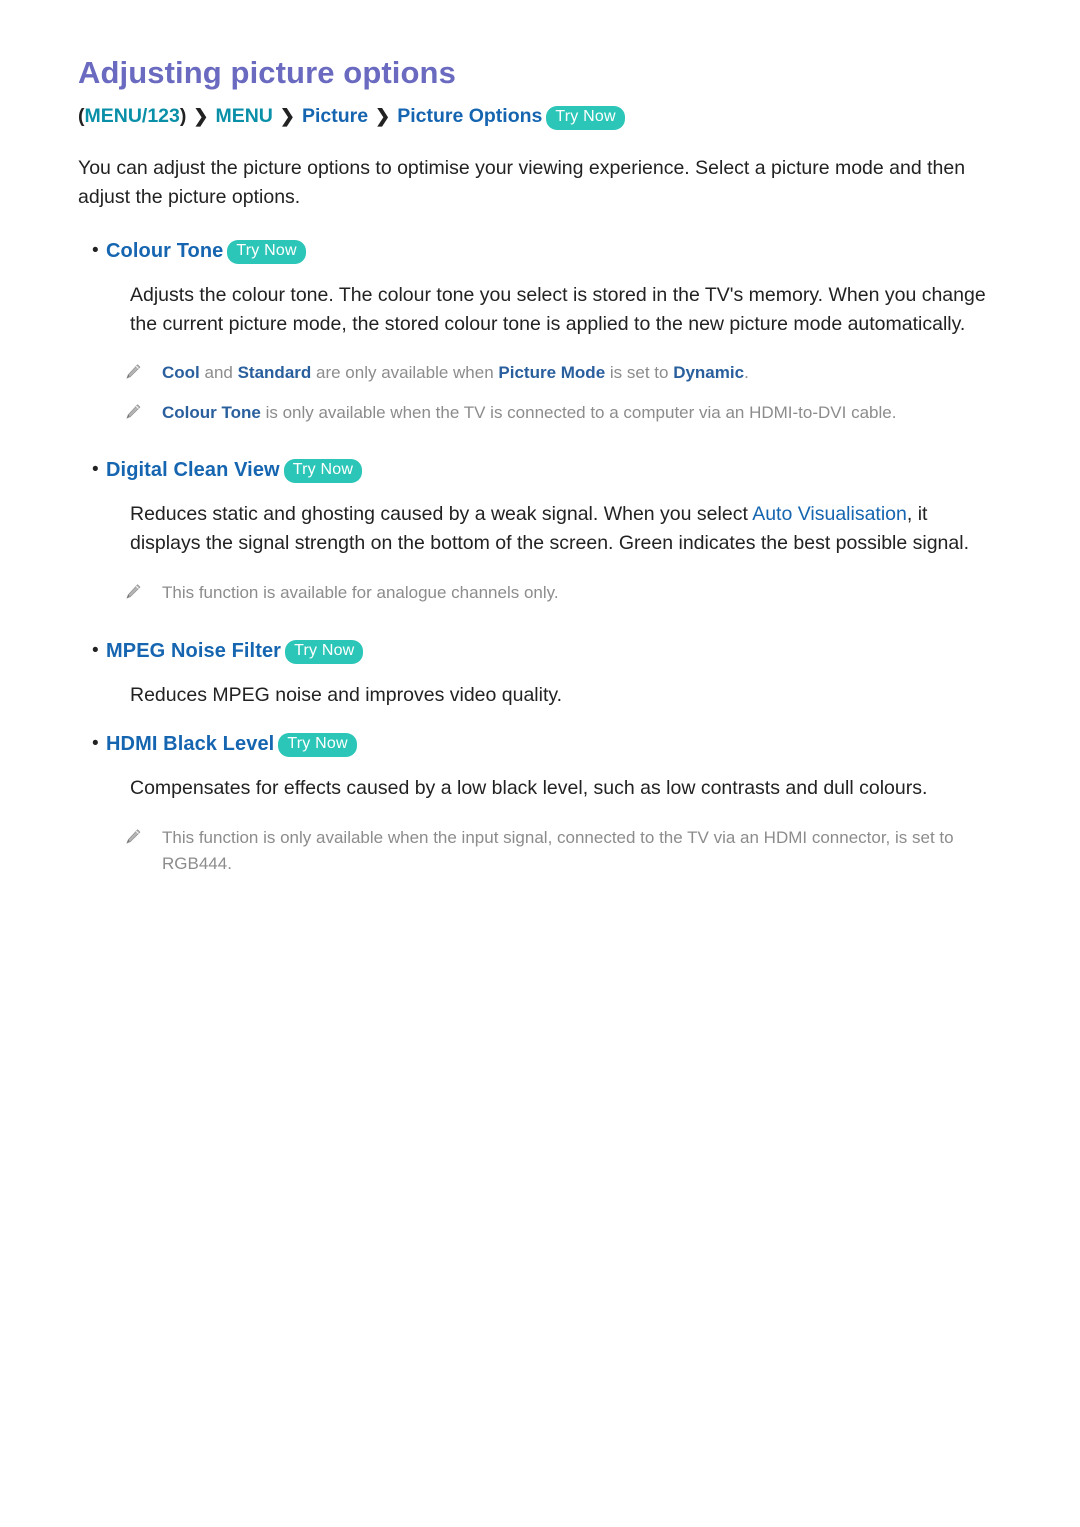 This screenshot has height=1527, width=1080. Describe the element at coordinates (274, 373) in the screenshot. I see `note-term: Standard` at that location.